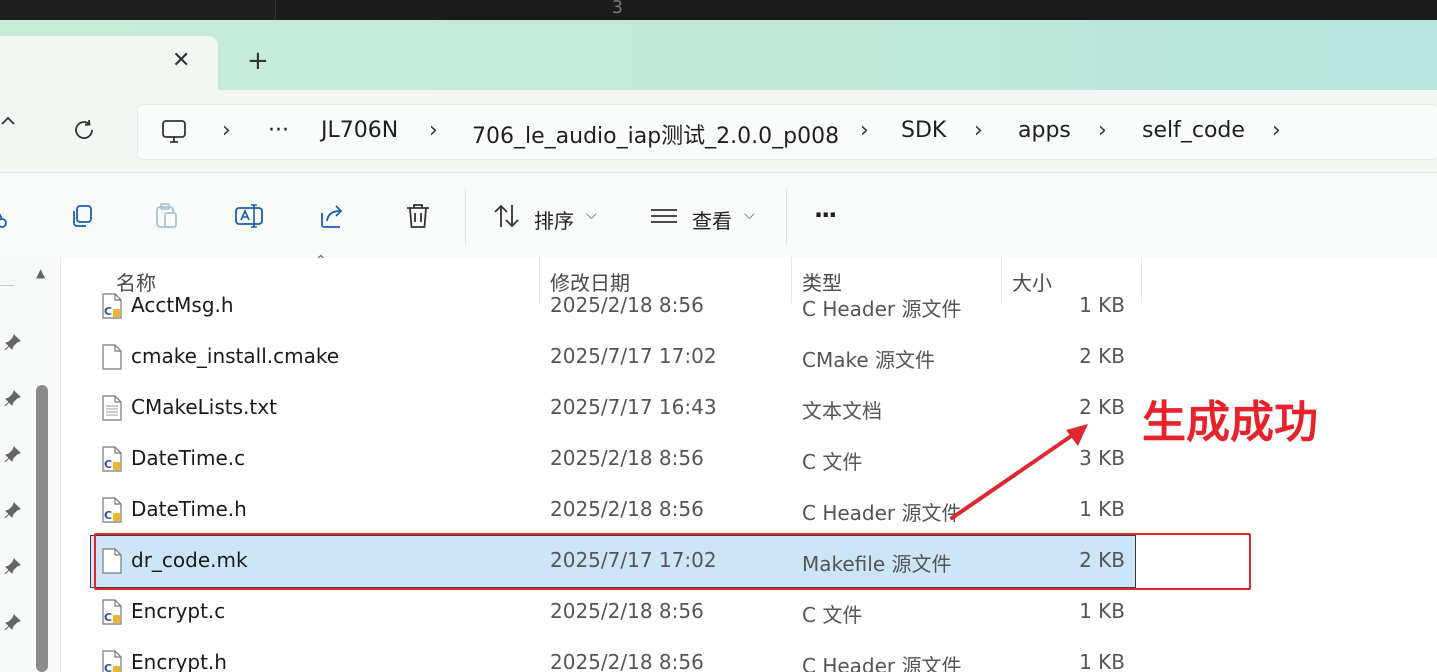 This screenshot has width=1437, height=672. Describe the element at coordinates (1193, 130) in the screenshot. I see `breadcrumb-item-self-code: self_code` at that location.